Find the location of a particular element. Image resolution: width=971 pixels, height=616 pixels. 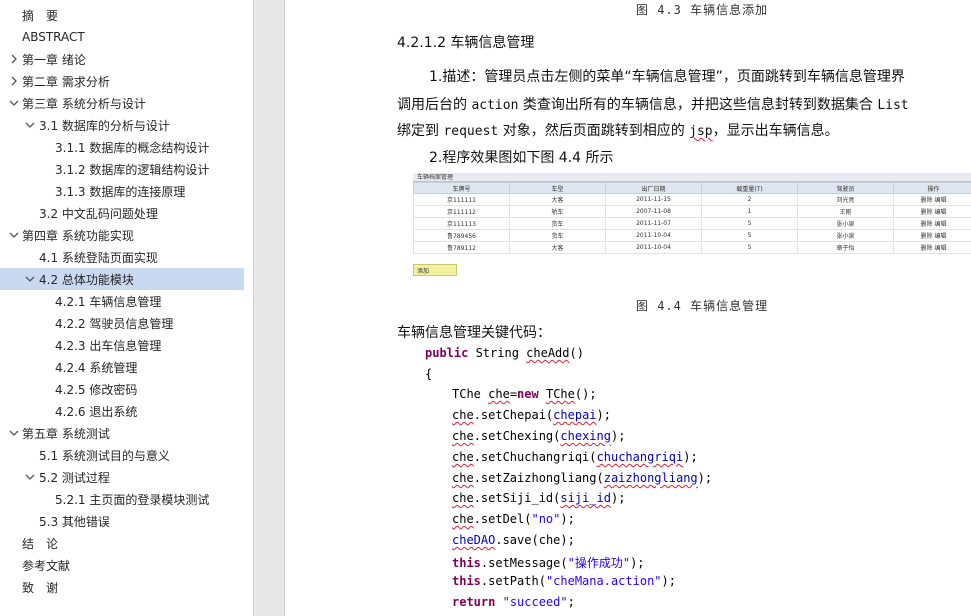

table-header-cell: 操作 is located at coordinates (932, 188).